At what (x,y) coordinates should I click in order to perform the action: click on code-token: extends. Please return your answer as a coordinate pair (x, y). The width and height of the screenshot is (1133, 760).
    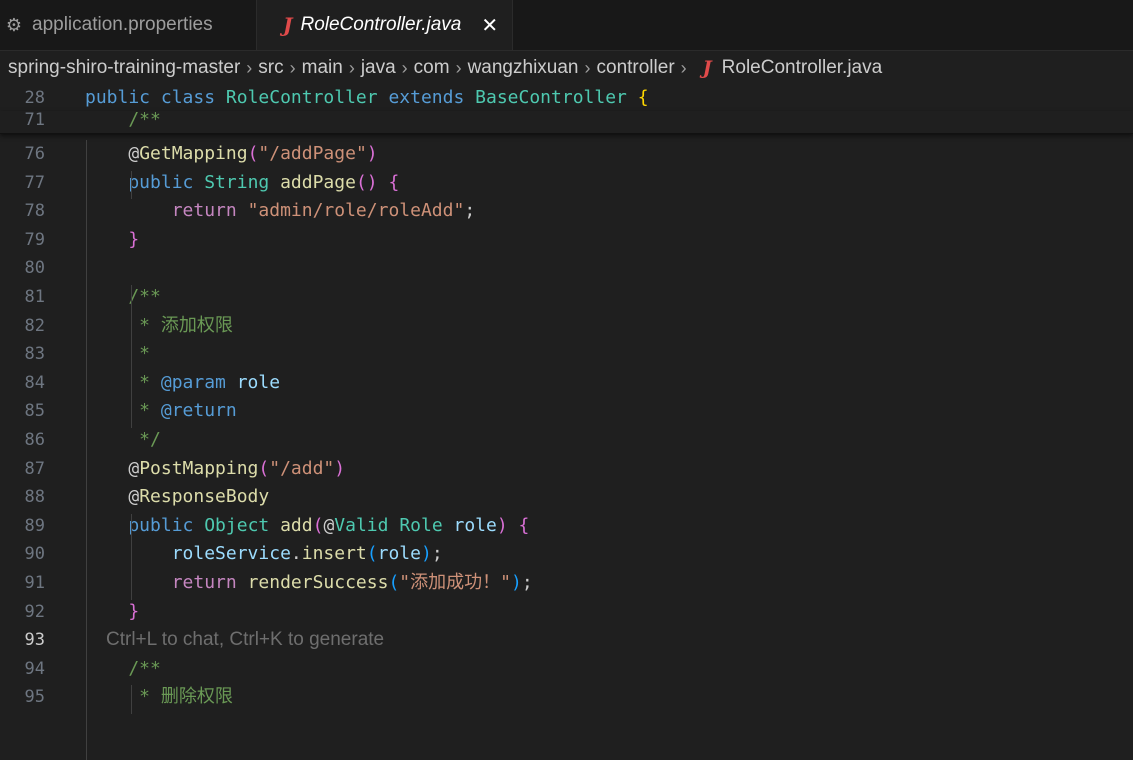
    Looking at the image, I should click on (432, 97).